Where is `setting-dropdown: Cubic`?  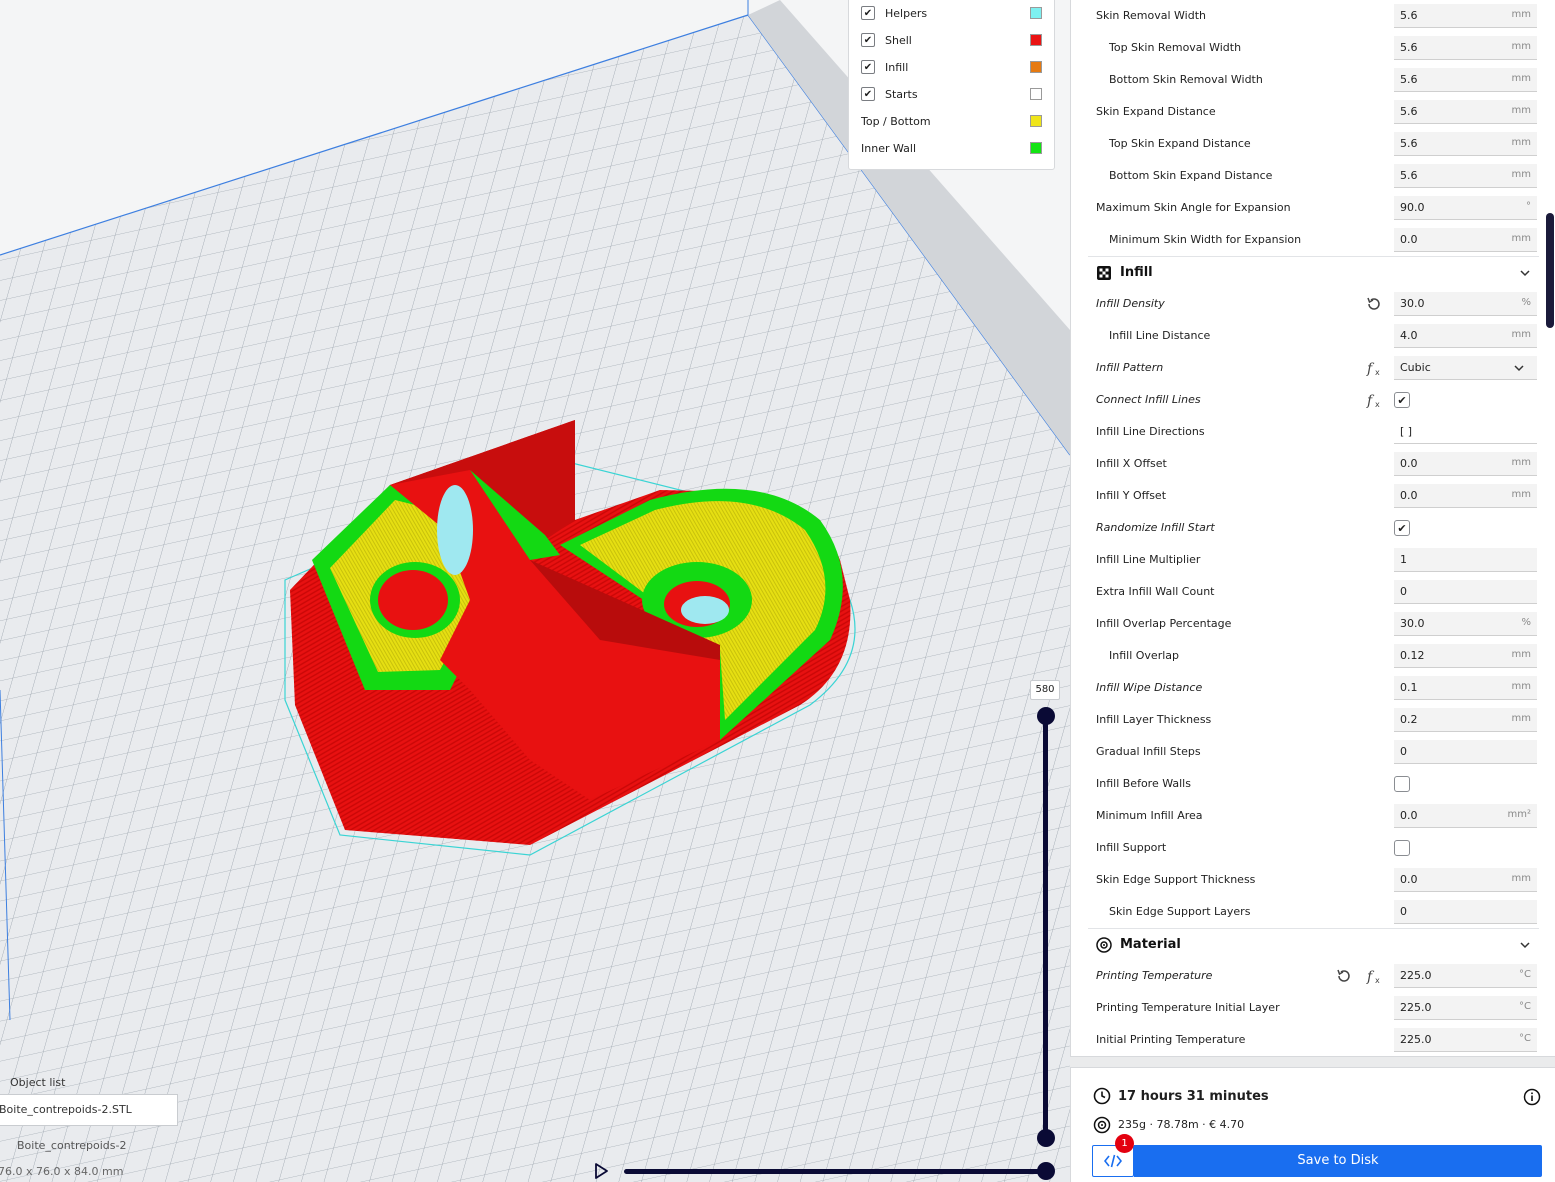
setting-dropdown: Cubic is located at coordinates (1465, 368).